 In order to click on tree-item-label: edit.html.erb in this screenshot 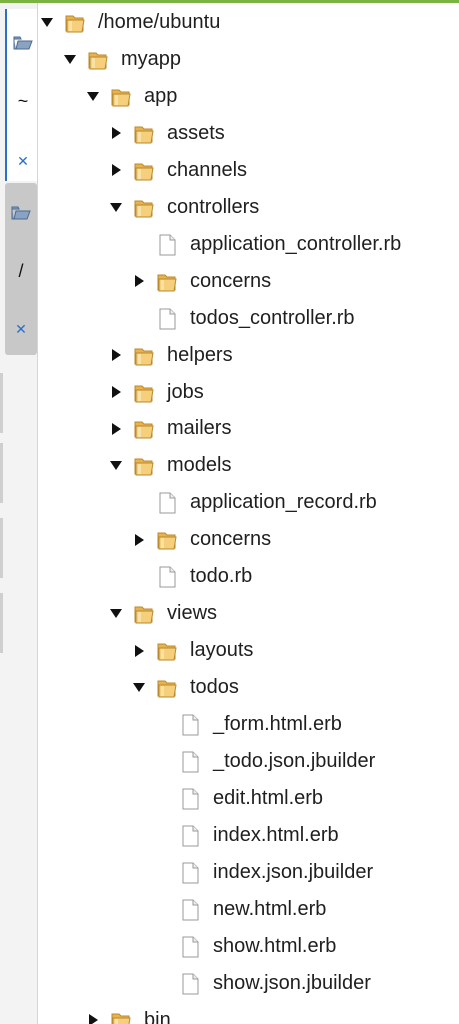, I will do `click(268, 797)`.